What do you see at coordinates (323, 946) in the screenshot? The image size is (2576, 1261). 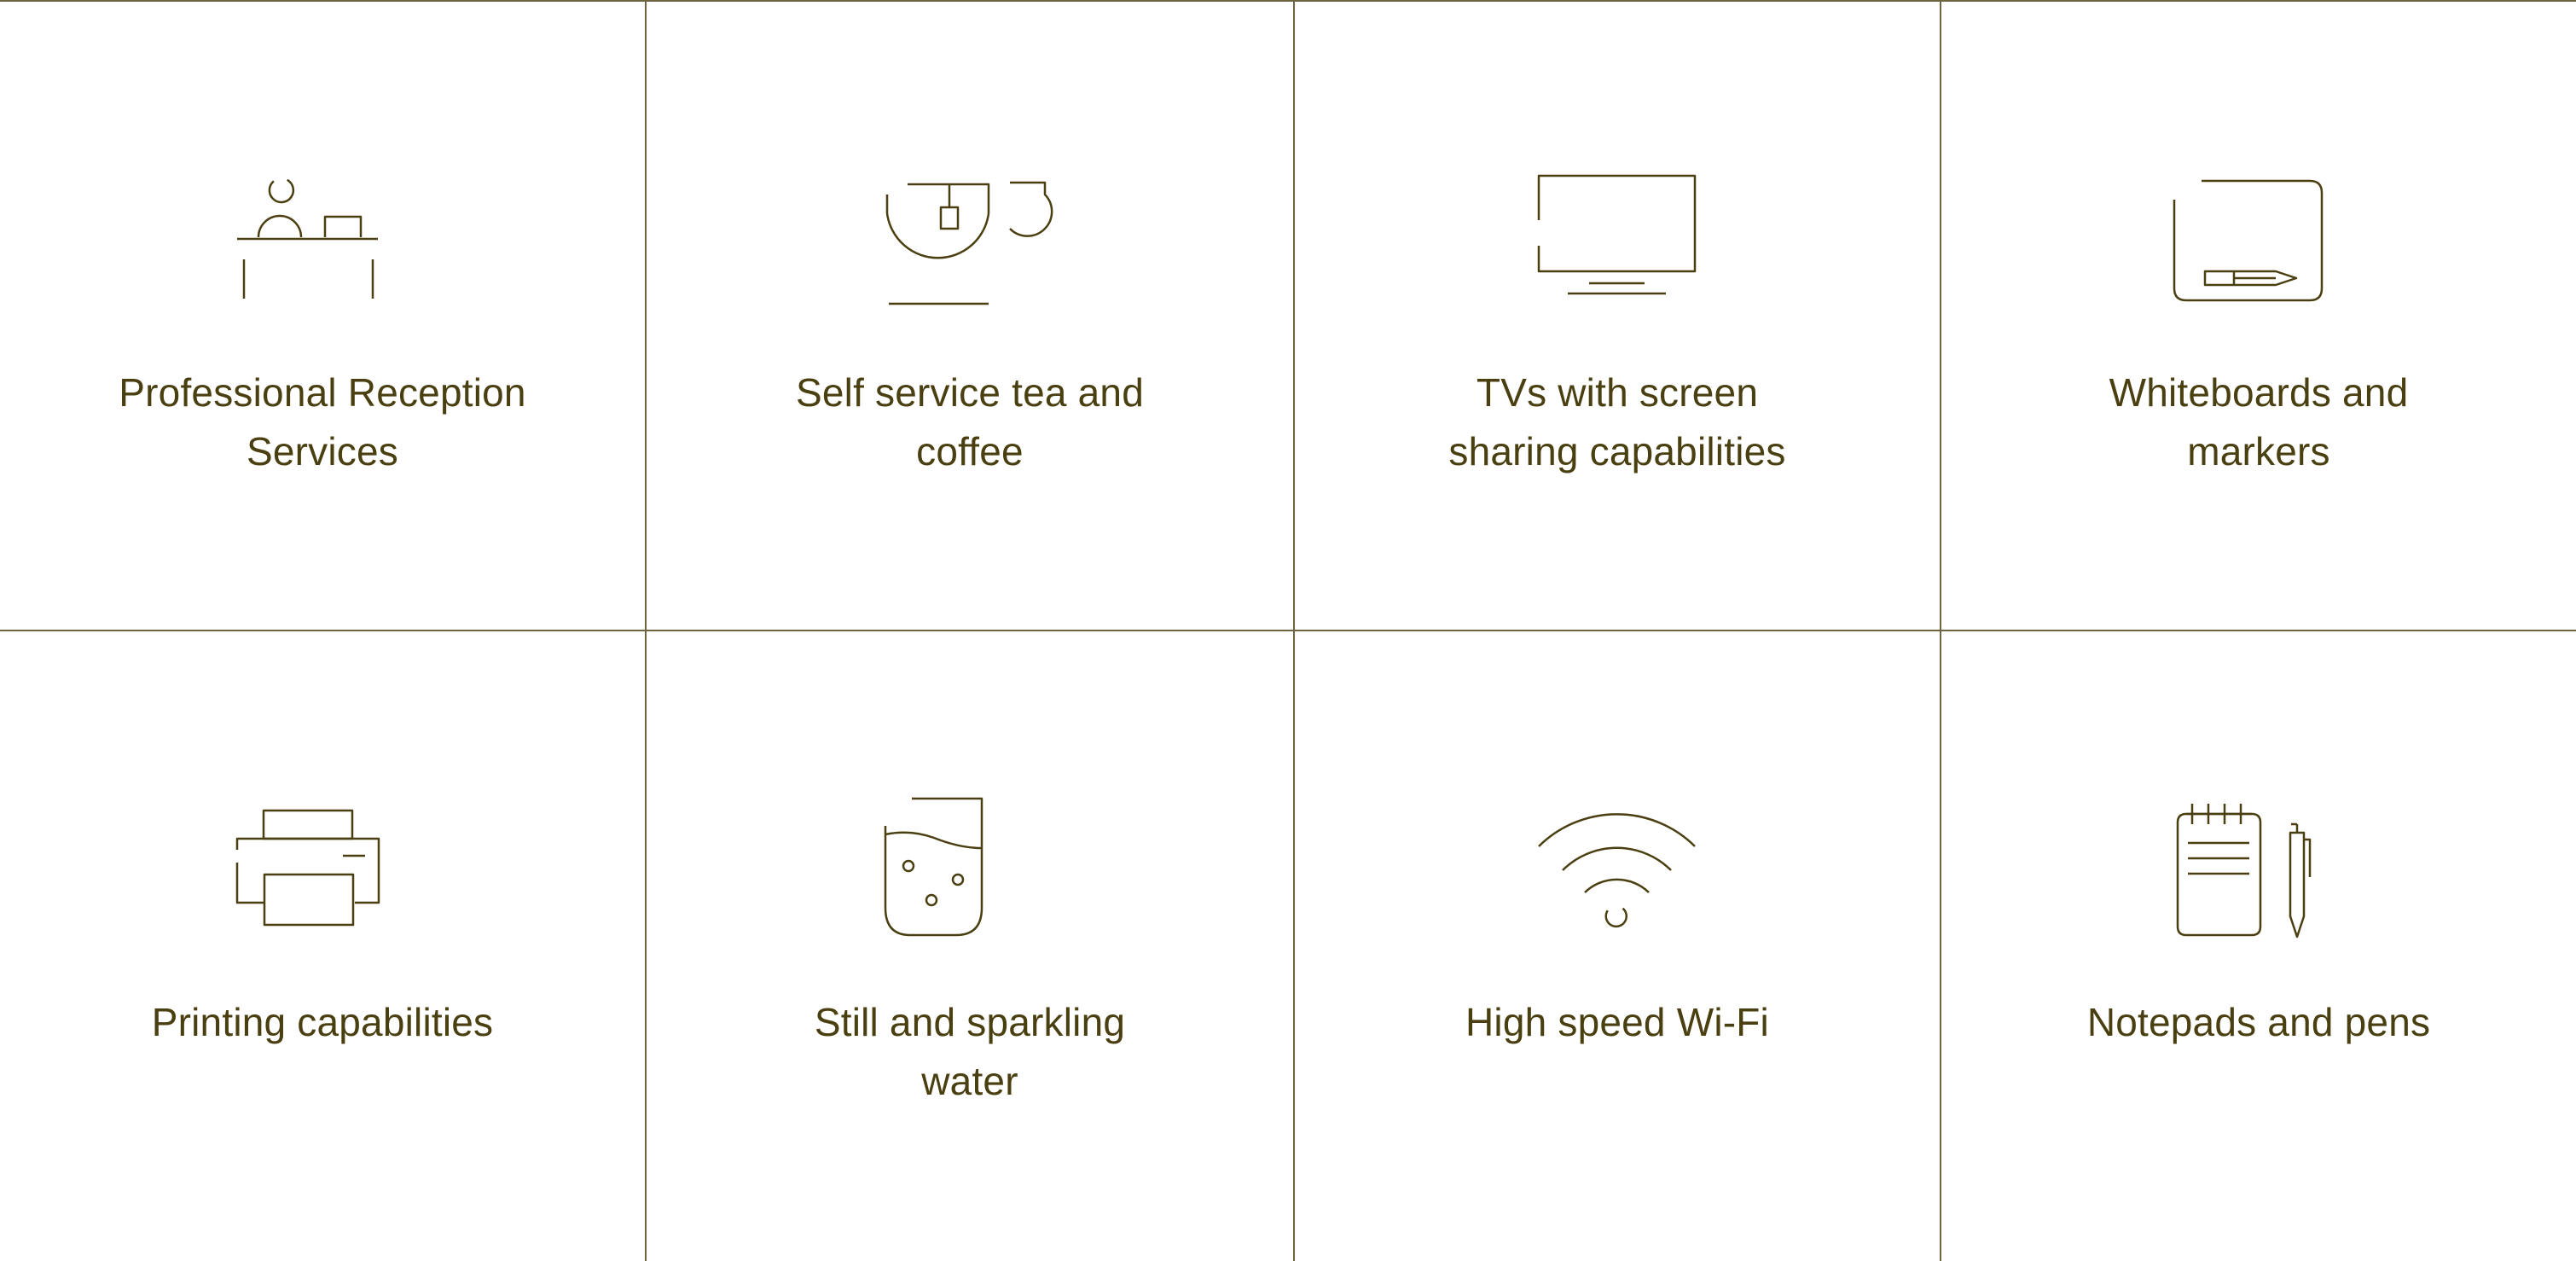 I see `amenity-printing: Printing capabilities` at bounding box center [323, 946].